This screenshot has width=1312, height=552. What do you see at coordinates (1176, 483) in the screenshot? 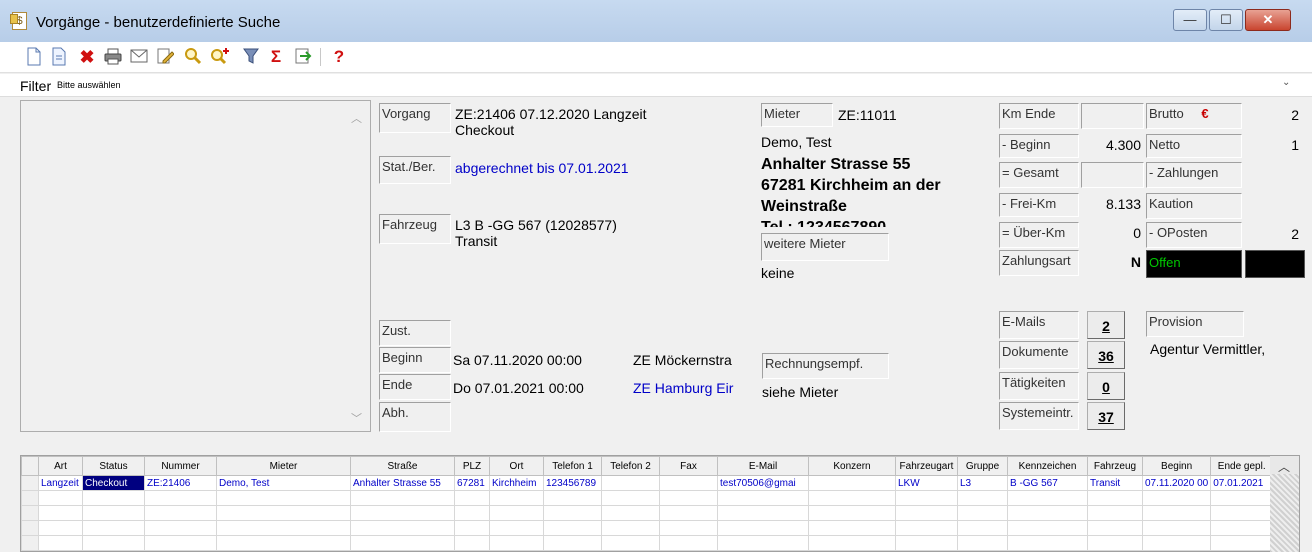
I see `table-cell: 07.11.2020 00` at bounding box center [1176, 483].